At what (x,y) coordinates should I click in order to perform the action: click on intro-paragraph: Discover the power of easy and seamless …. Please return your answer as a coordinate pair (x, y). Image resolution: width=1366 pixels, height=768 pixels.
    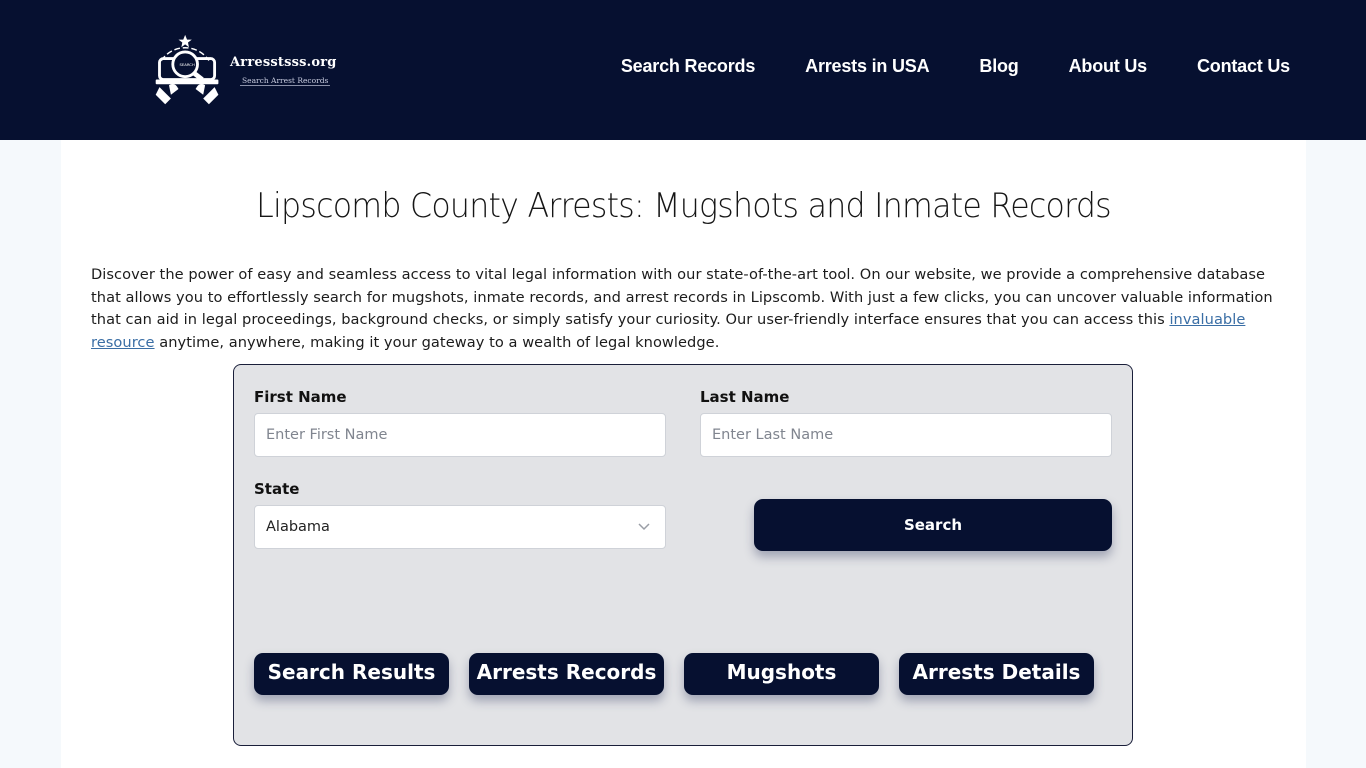
    Looking at the image, I should click on (686, 309).